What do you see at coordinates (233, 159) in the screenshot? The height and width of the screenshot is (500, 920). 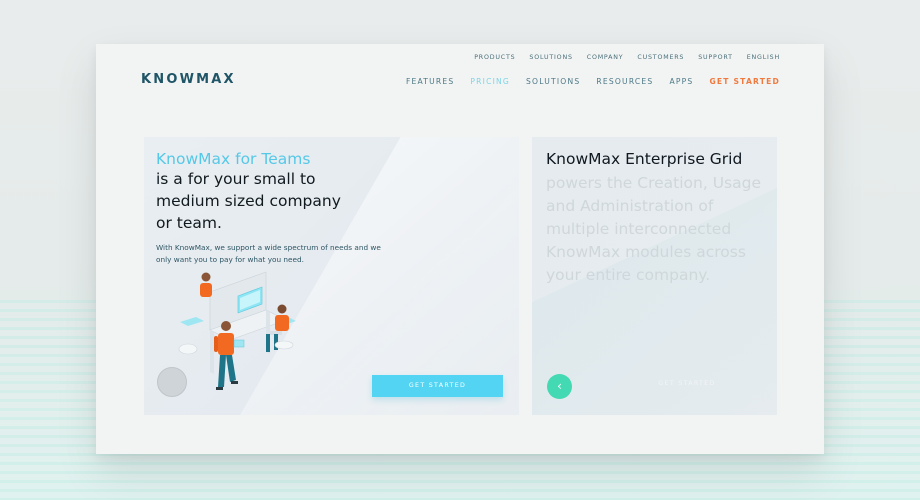 I see `teams-accent-title: KnowMax for Teams` at bounding box center [233, 159].